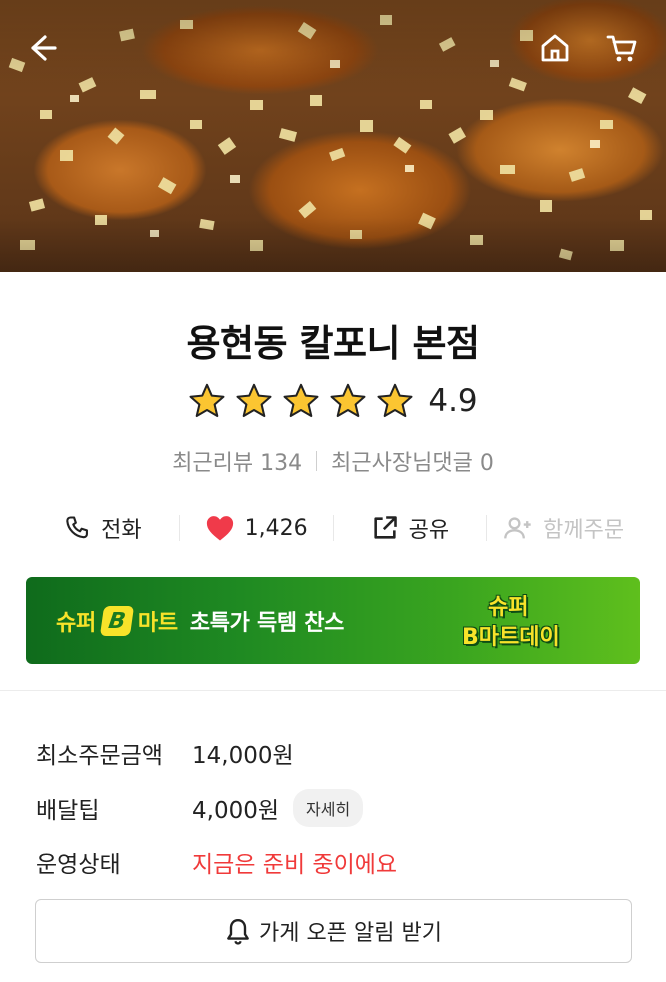 Image resolution: width=666 pixels, height=982 pixels. I want to click on status-label: 운영상태, so click(78, 865).